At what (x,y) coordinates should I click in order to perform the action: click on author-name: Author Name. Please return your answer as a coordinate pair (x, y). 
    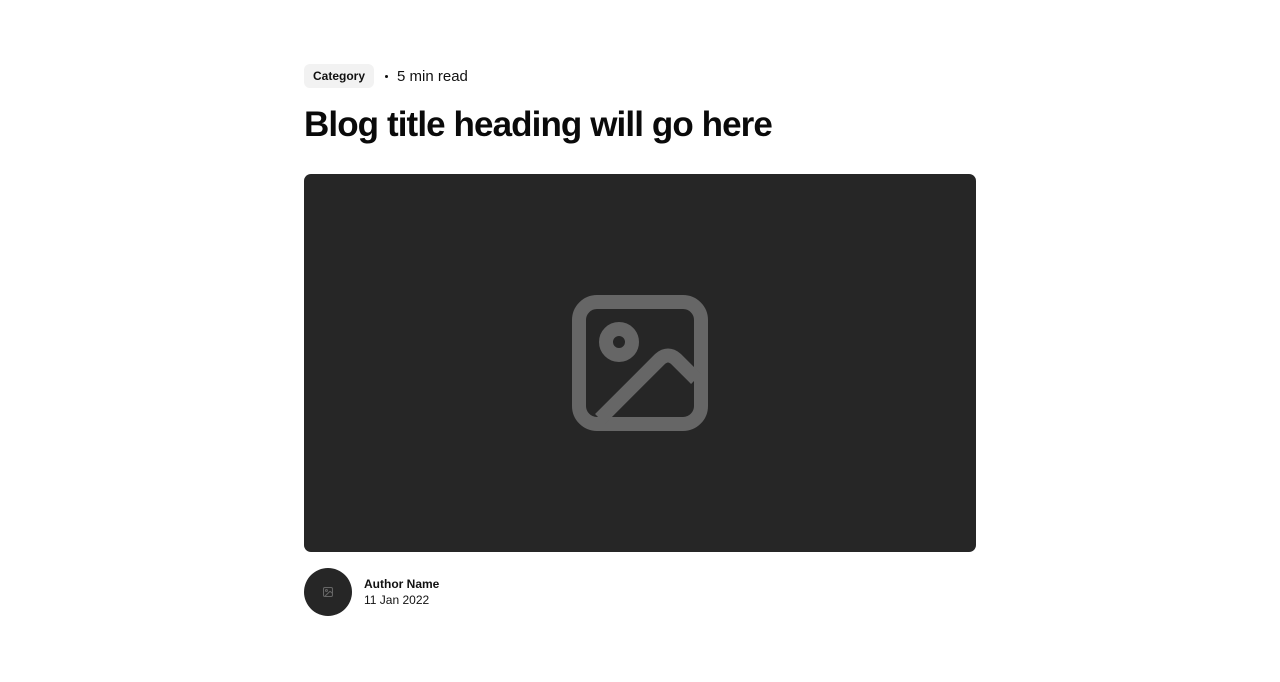
    Looking at the image, I should click on (401, 584).